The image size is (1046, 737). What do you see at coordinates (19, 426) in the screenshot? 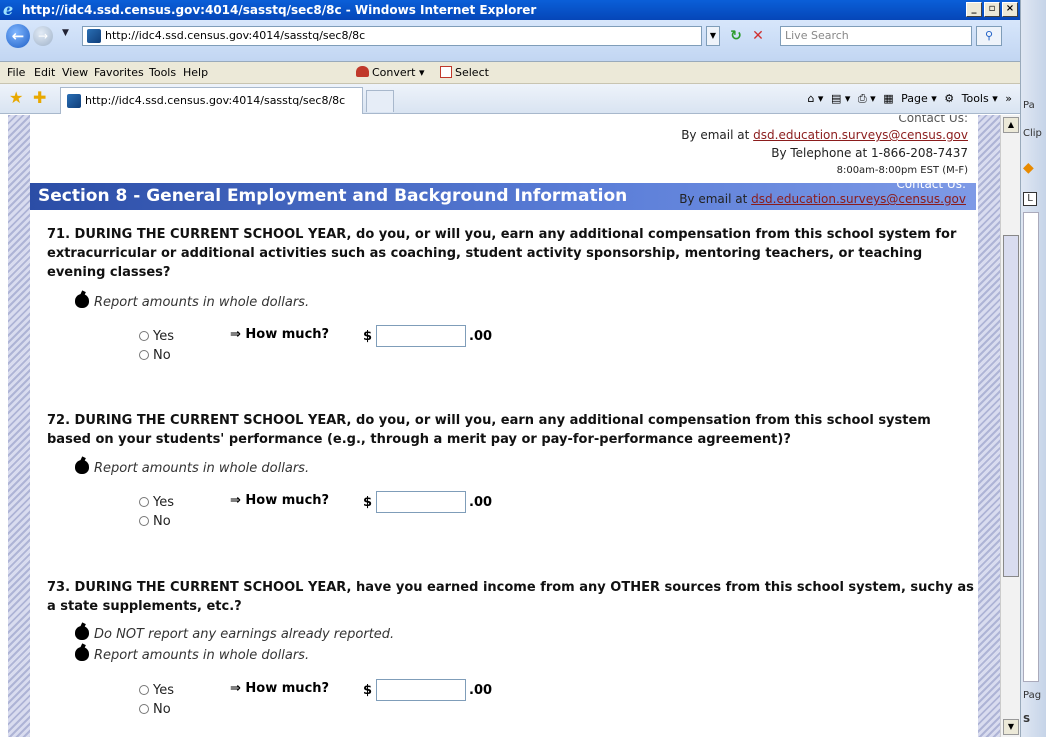
I see `left-border-stripe` at bounding box center [19, 426].